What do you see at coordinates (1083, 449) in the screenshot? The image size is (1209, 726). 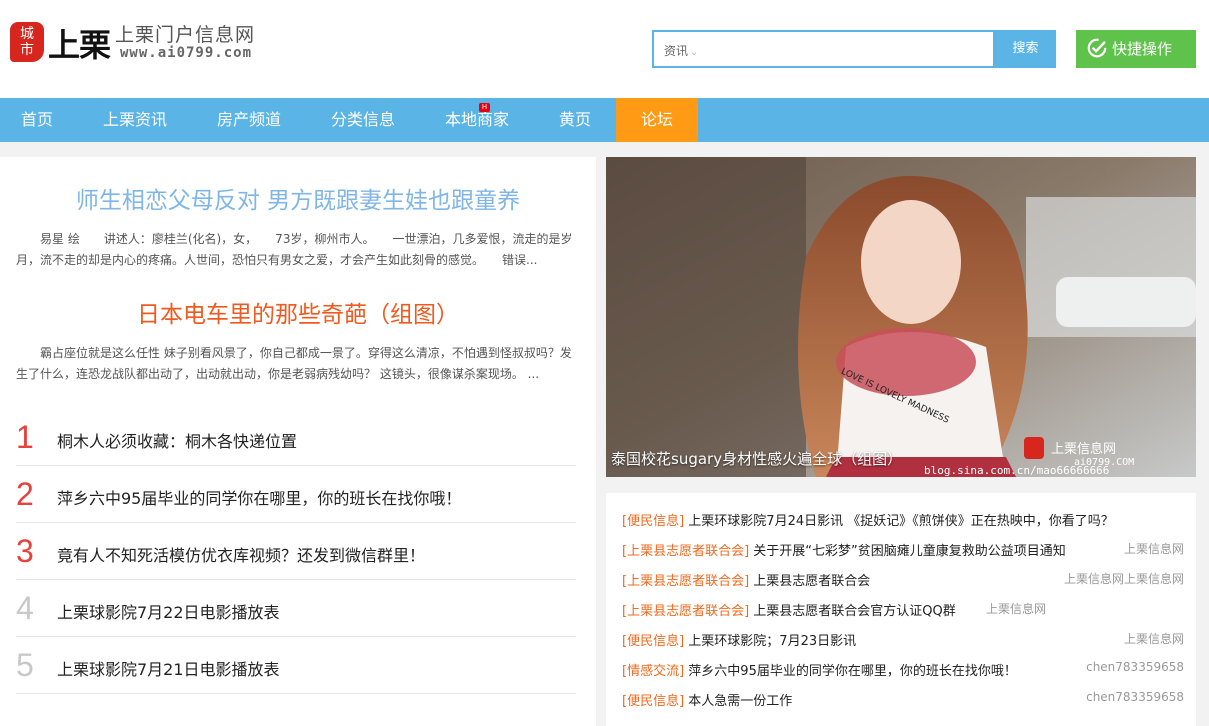 I see `watermark-brand: 上栗信息网` at bounding box center [1083, 449].